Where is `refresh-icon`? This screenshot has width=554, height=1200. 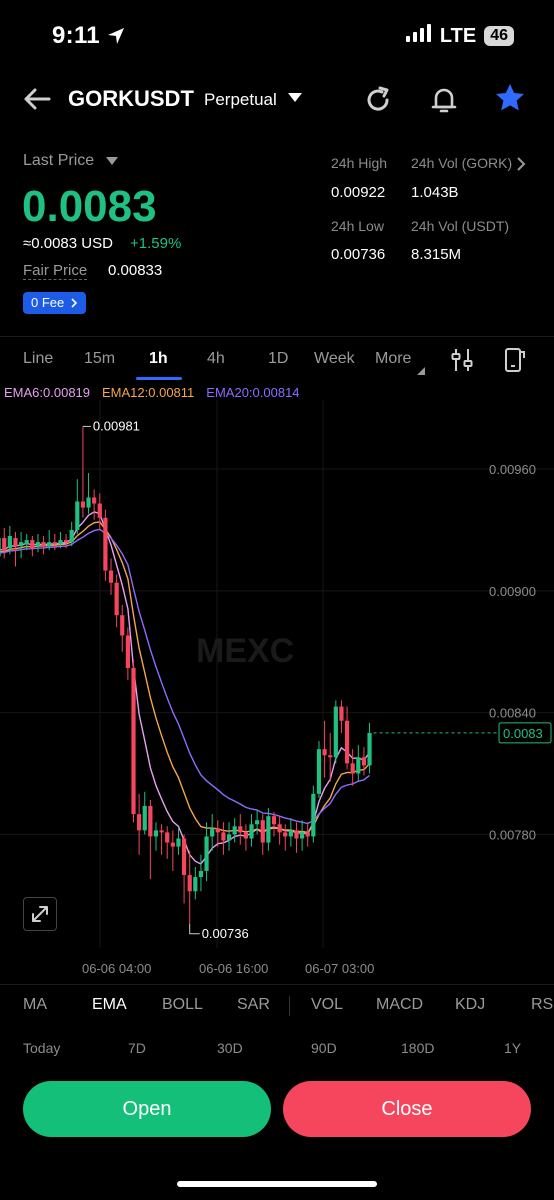
refresh-icon is located at coordinates (378, 98).